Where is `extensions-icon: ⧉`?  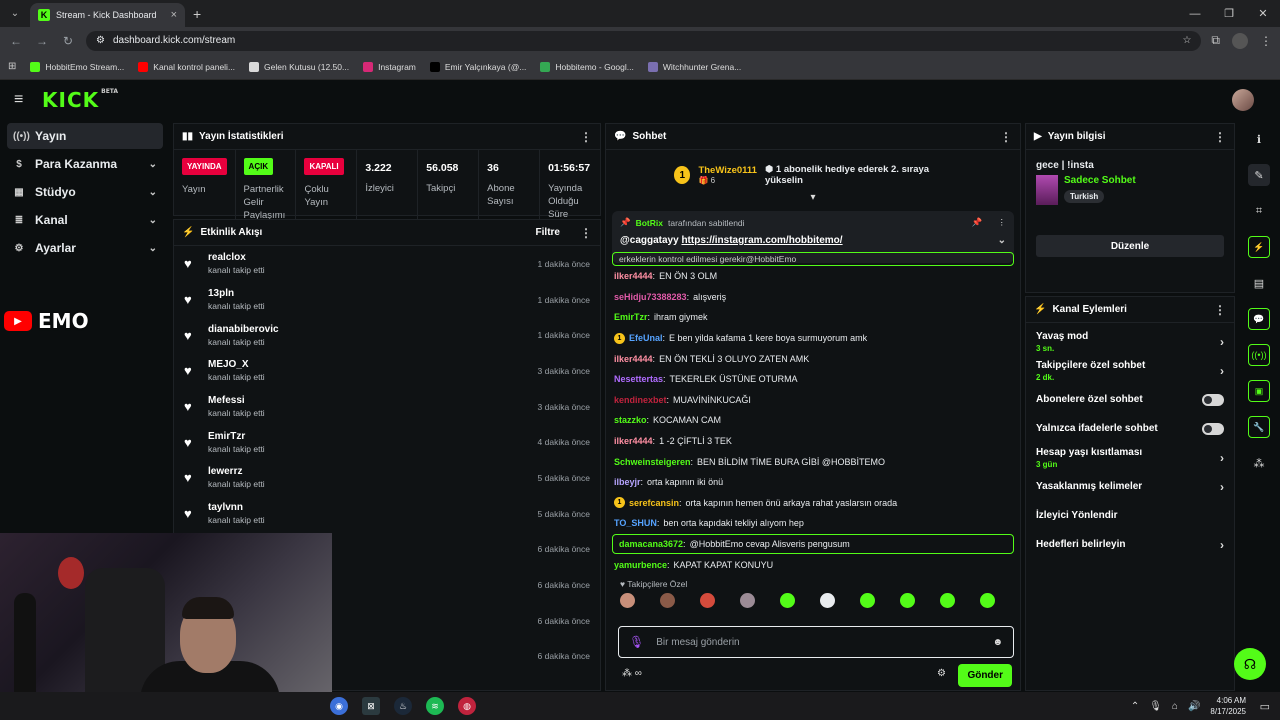
extensions-icon: ⧉ is located at coordinates (1215, 40).